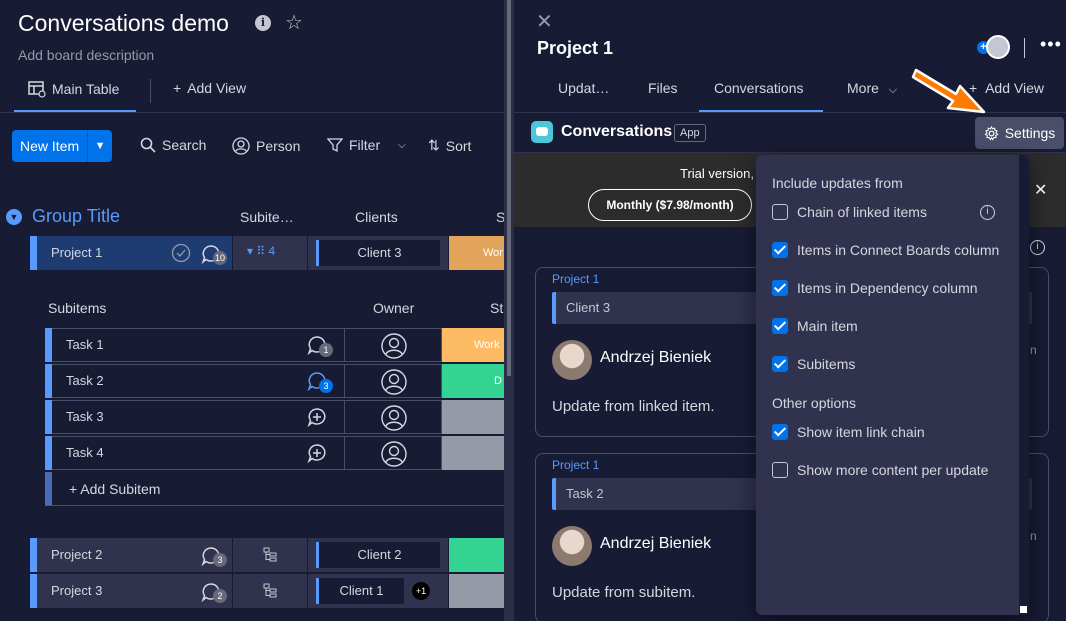 Image resolution: width=1066 pixels, height=621 pixels. Describe the element at coordinates (759, 88) in the screenshot. I see `tab-conversations: Conversations` at that location.